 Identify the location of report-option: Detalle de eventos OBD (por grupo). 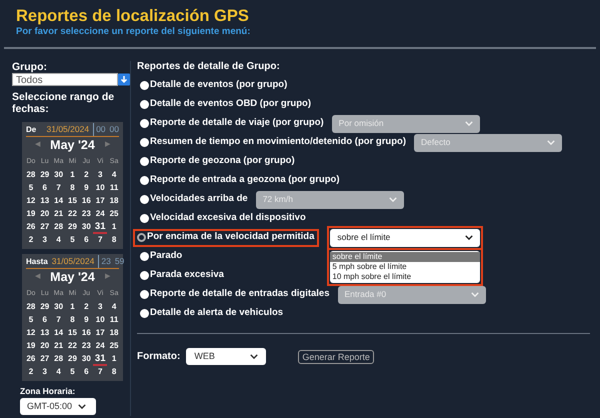
(224, 104).